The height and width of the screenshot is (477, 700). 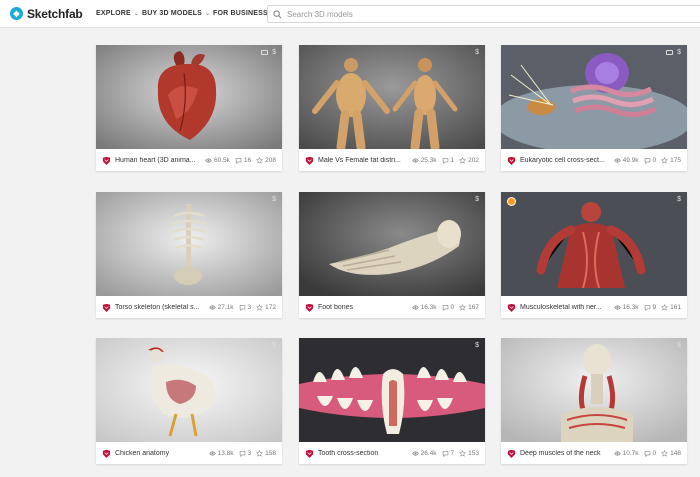 I want to click on views-stat: 25.3k, so click(x=424, y=160).